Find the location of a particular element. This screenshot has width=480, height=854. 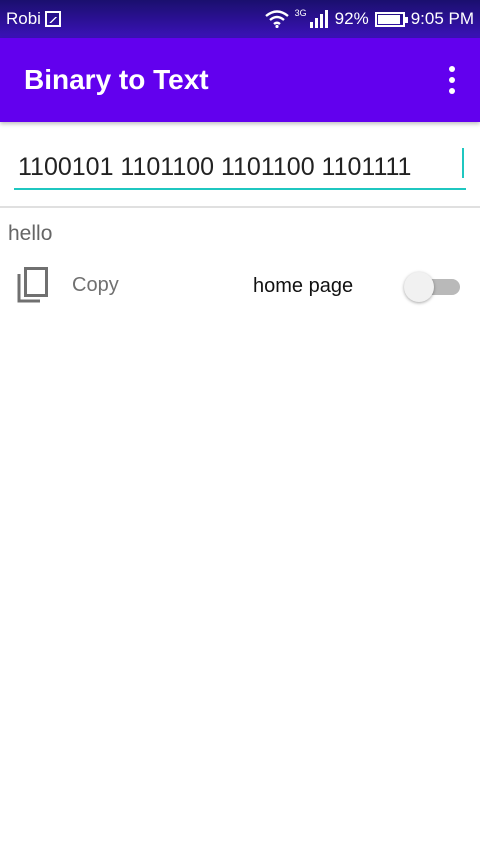

divider is located at coordinates (240, 207).